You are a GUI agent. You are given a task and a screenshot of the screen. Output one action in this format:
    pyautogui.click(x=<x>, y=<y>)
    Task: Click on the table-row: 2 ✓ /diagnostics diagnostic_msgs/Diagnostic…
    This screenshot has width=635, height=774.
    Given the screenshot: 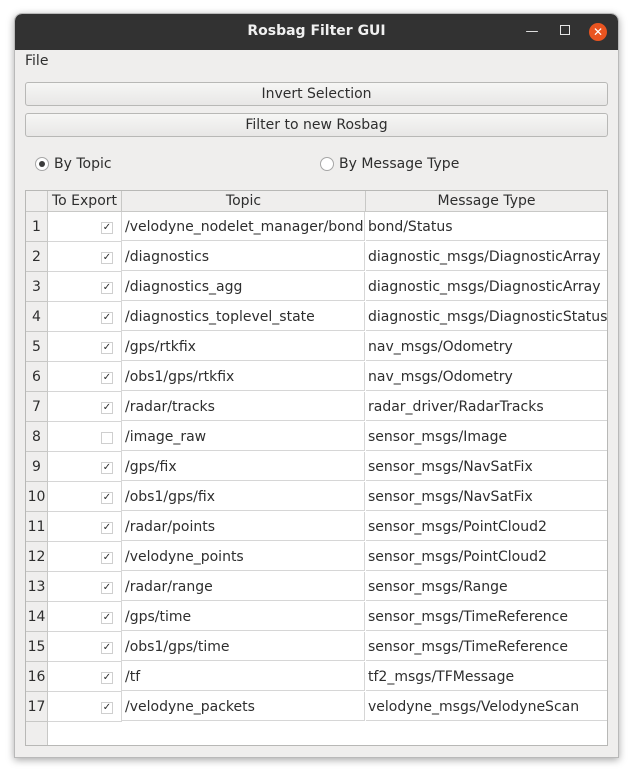 What is the action you would take?
    pyautogui.click(x=316, y=257)
    